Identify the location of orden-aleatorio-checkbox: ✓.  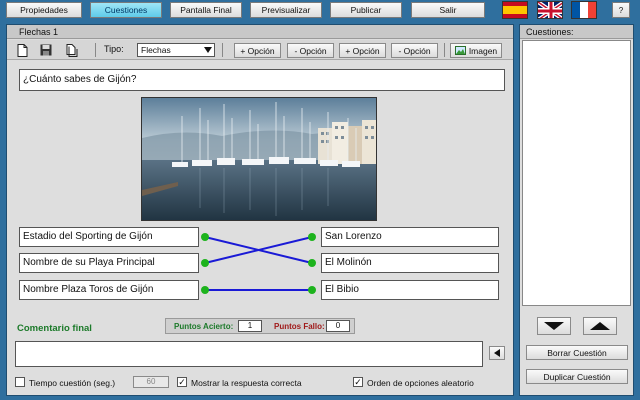
(358, 382).